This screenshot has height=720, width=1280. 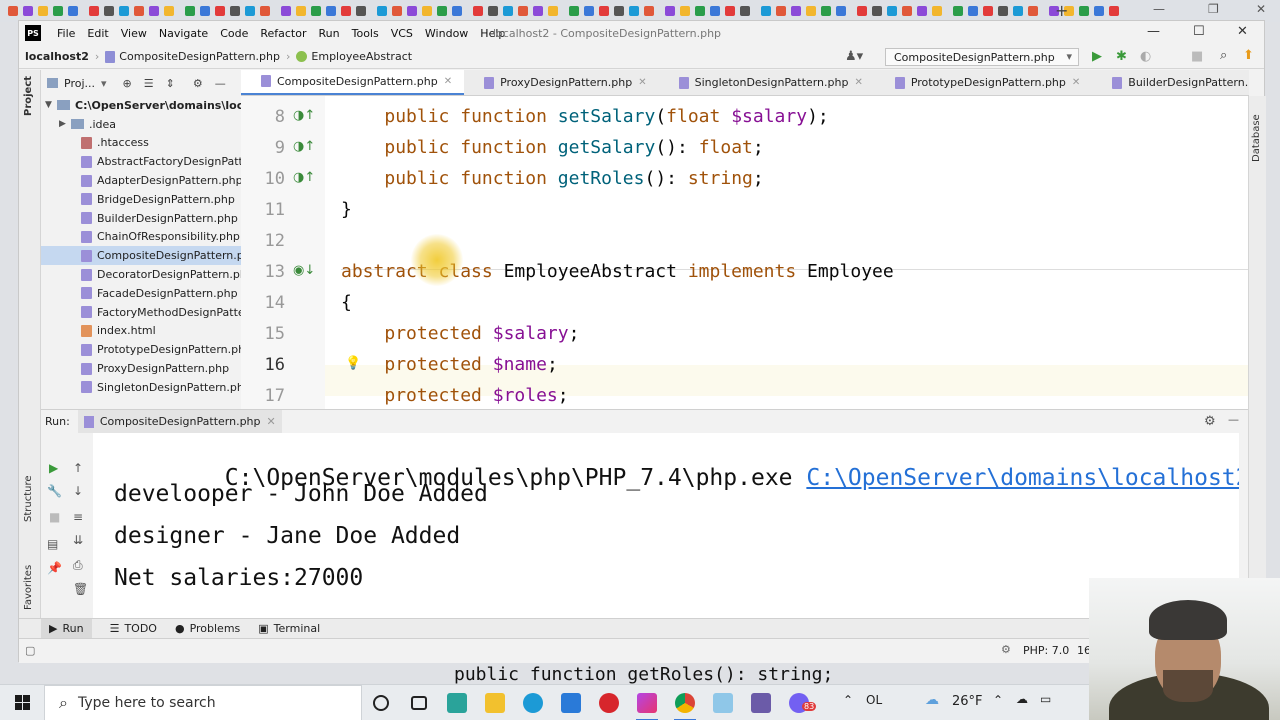 I want to click on new-tab-icon: +, so click(x=1061, y=10).